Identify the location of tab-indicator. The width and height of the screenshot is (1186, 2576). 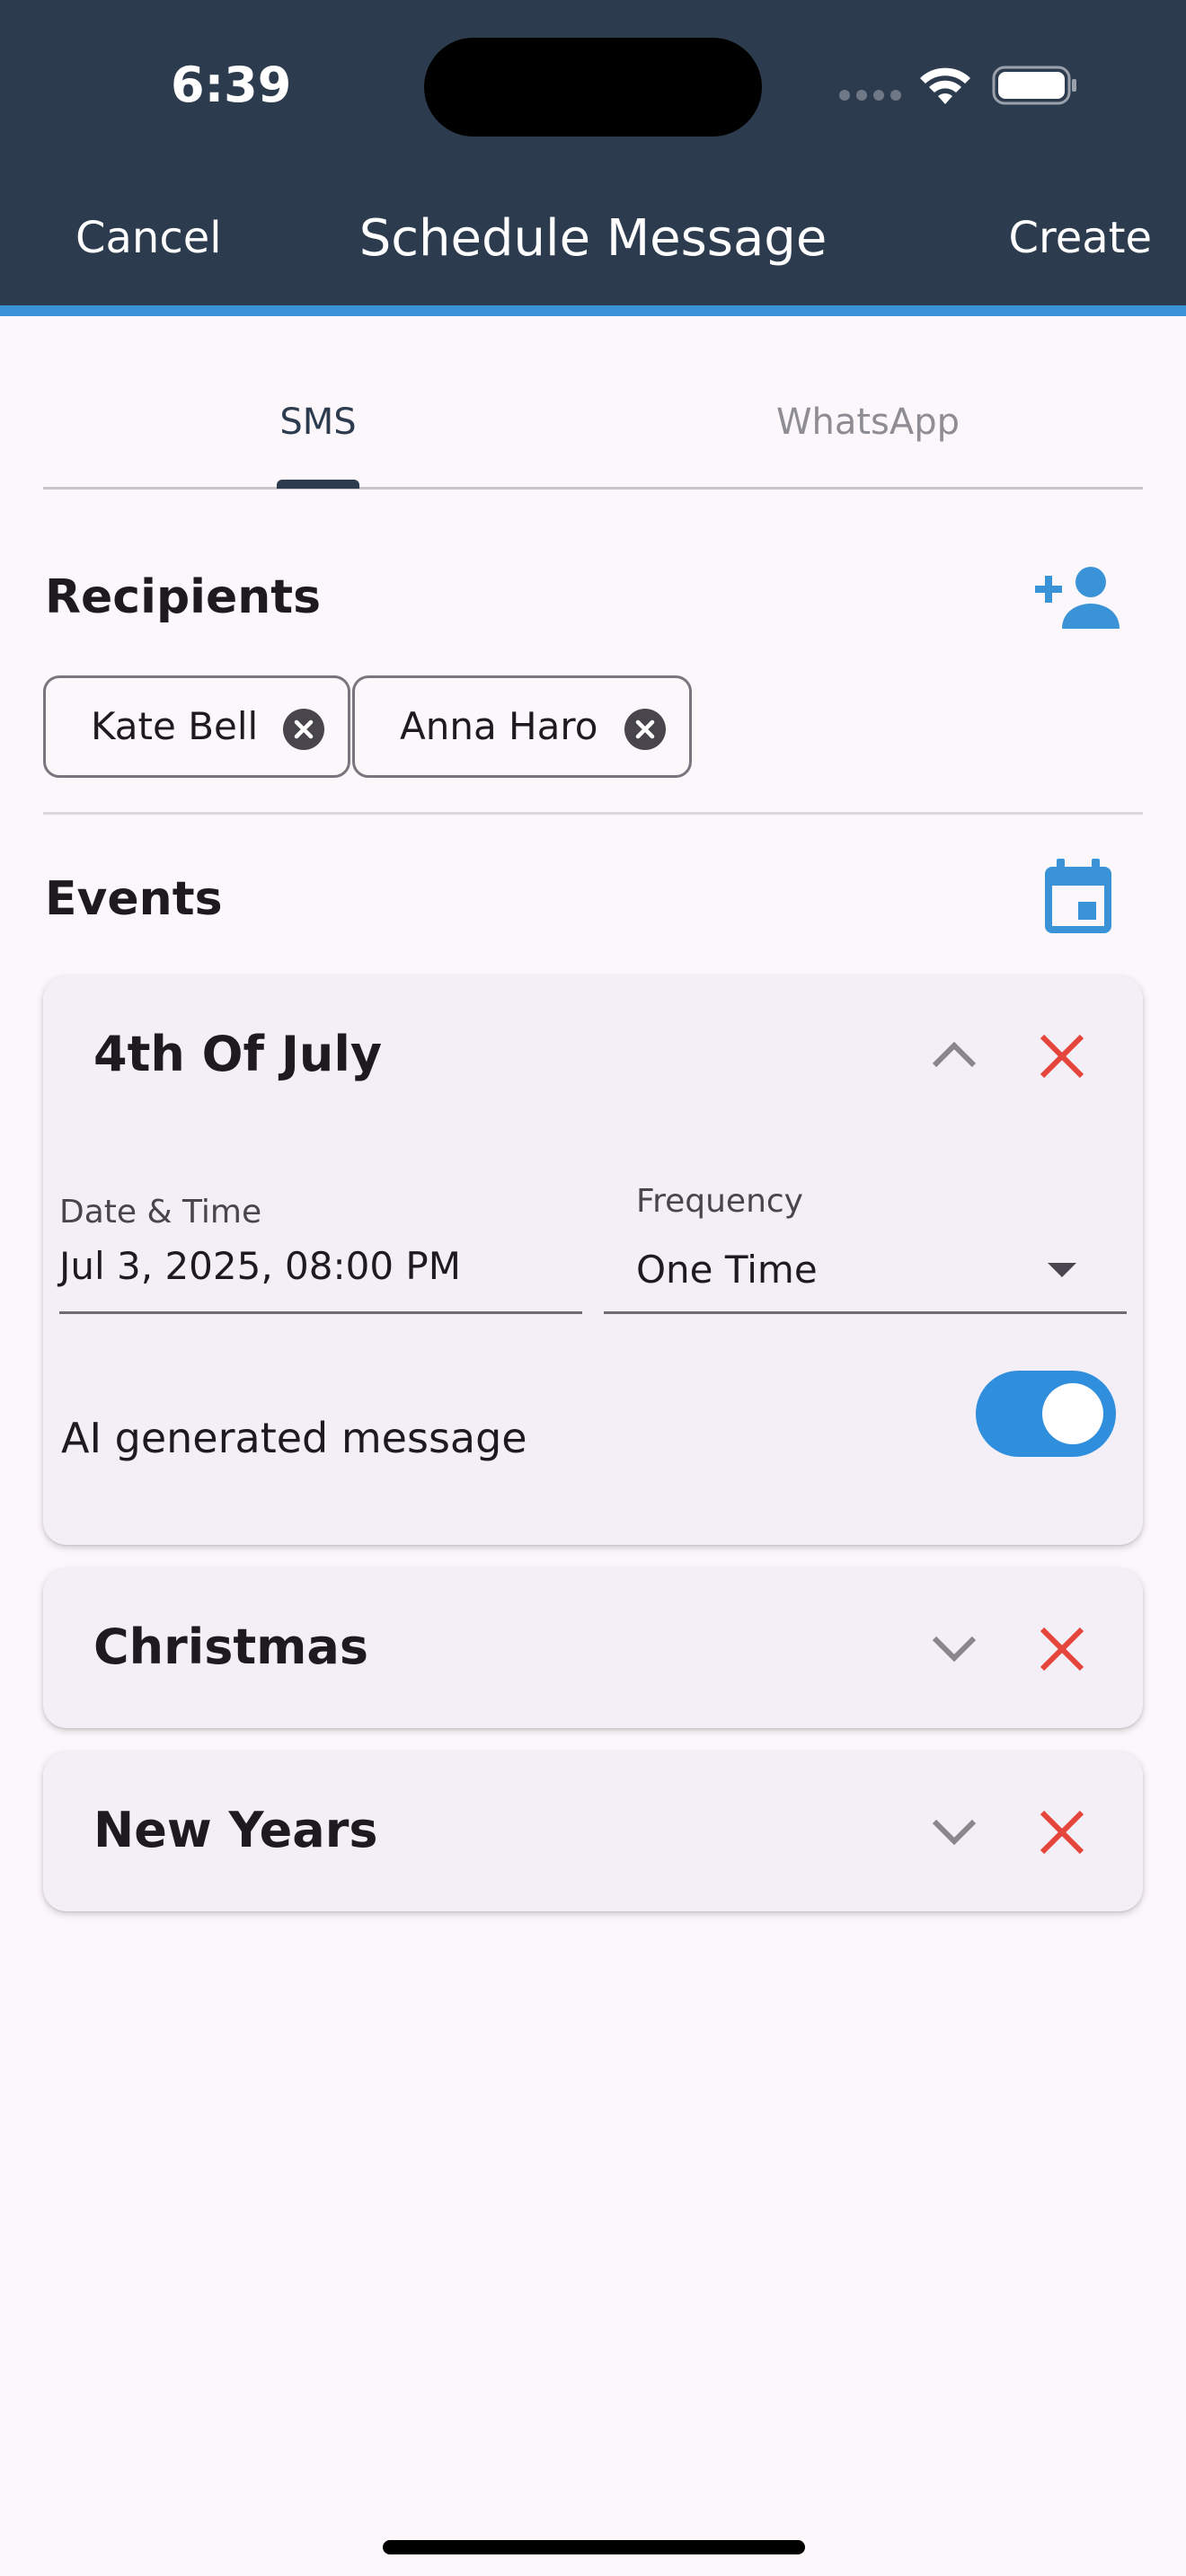
(318, 484).